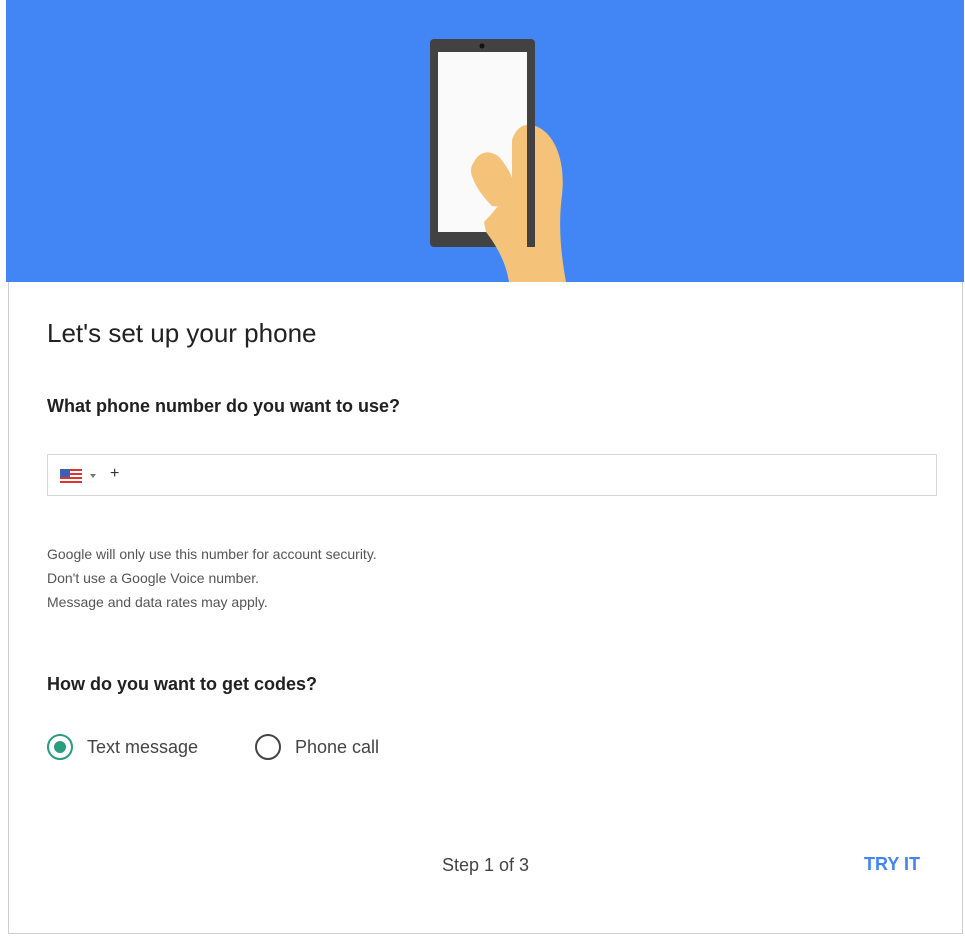  What do you see at coordinates (182, 333) in the screenshot?
I see `page-title: Let's set up your phone` at bounding box center [182, 333].